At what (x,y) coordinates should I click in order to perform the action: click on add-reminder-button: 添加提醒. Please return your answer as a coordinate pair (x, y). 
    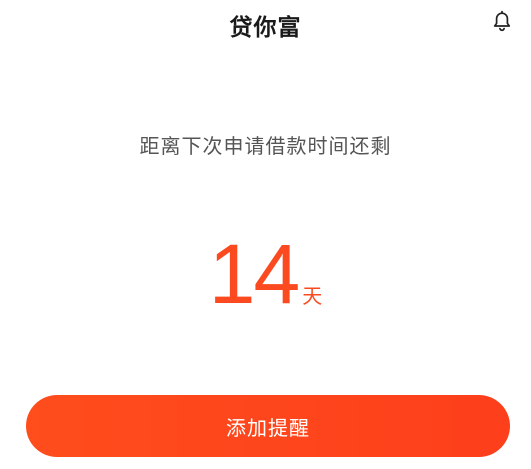
    Looking at the image, I should click on (268, 426).